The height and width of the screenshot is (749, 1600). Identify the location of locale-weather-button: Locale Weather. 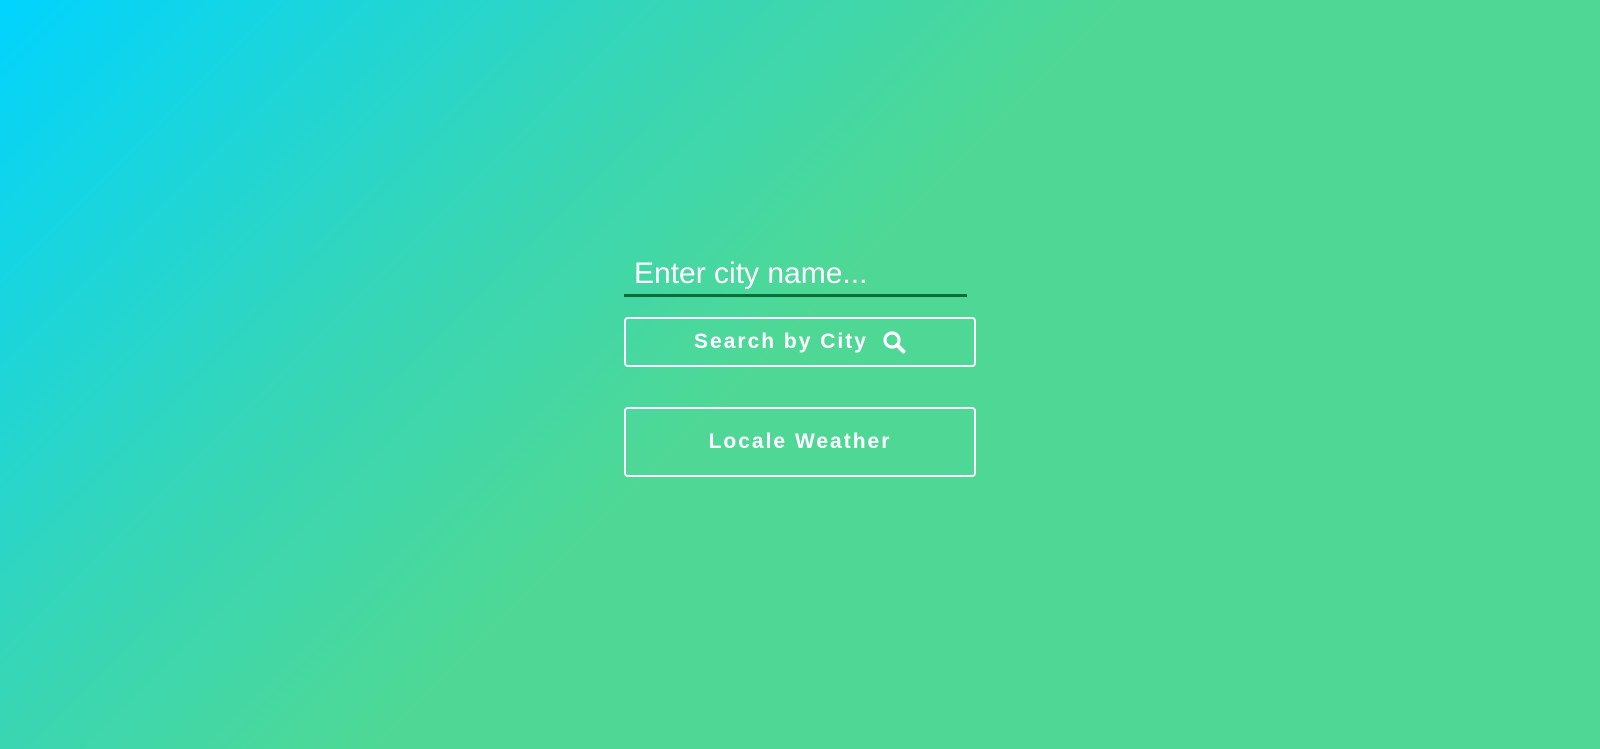
(800, 442).